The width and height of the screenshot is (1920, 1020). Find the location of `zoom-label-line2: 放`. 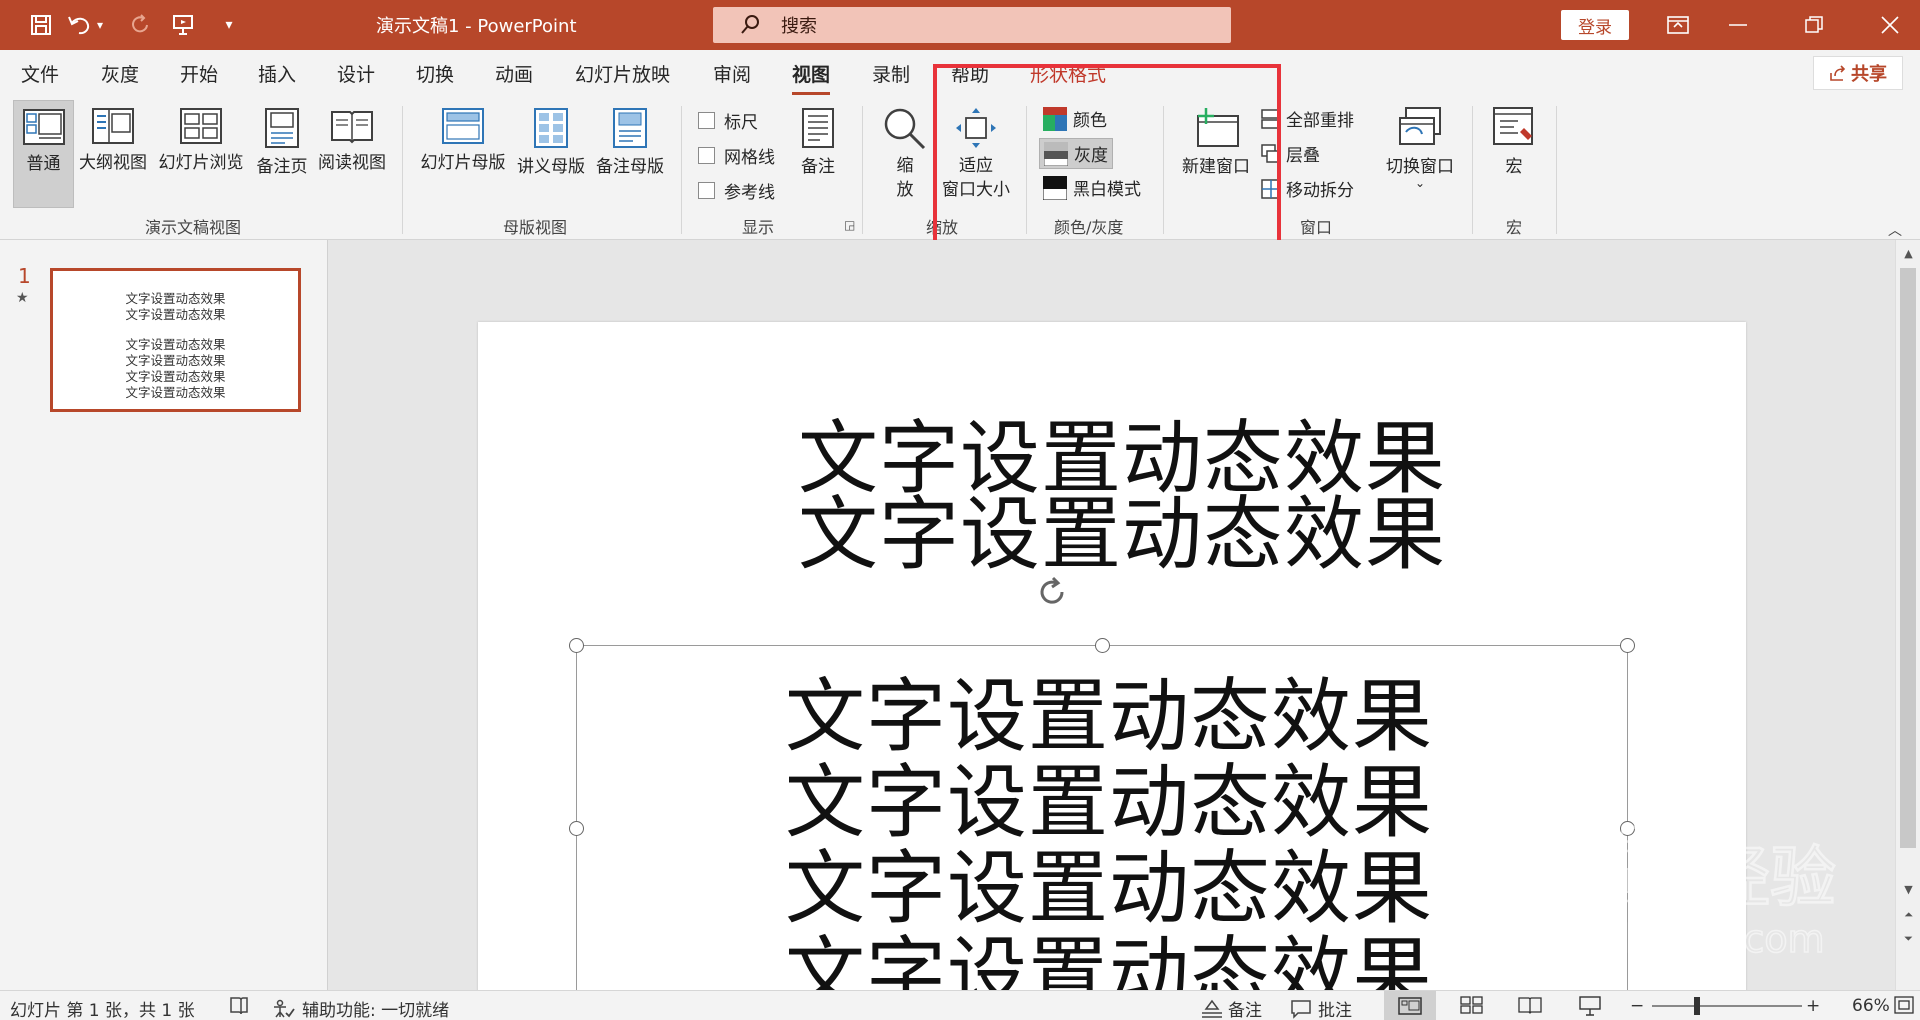

zoom-label-line2: 放 is located at coordinates (905, 190).